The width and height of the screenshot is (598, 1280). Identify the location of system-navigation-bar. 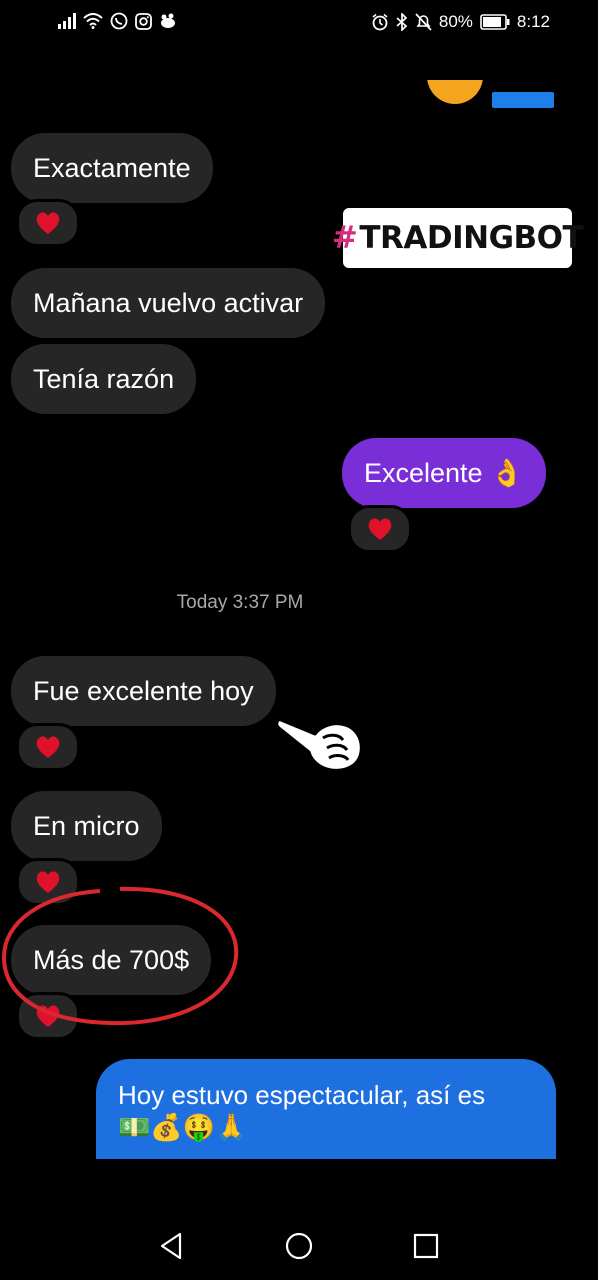
(299, 1237).